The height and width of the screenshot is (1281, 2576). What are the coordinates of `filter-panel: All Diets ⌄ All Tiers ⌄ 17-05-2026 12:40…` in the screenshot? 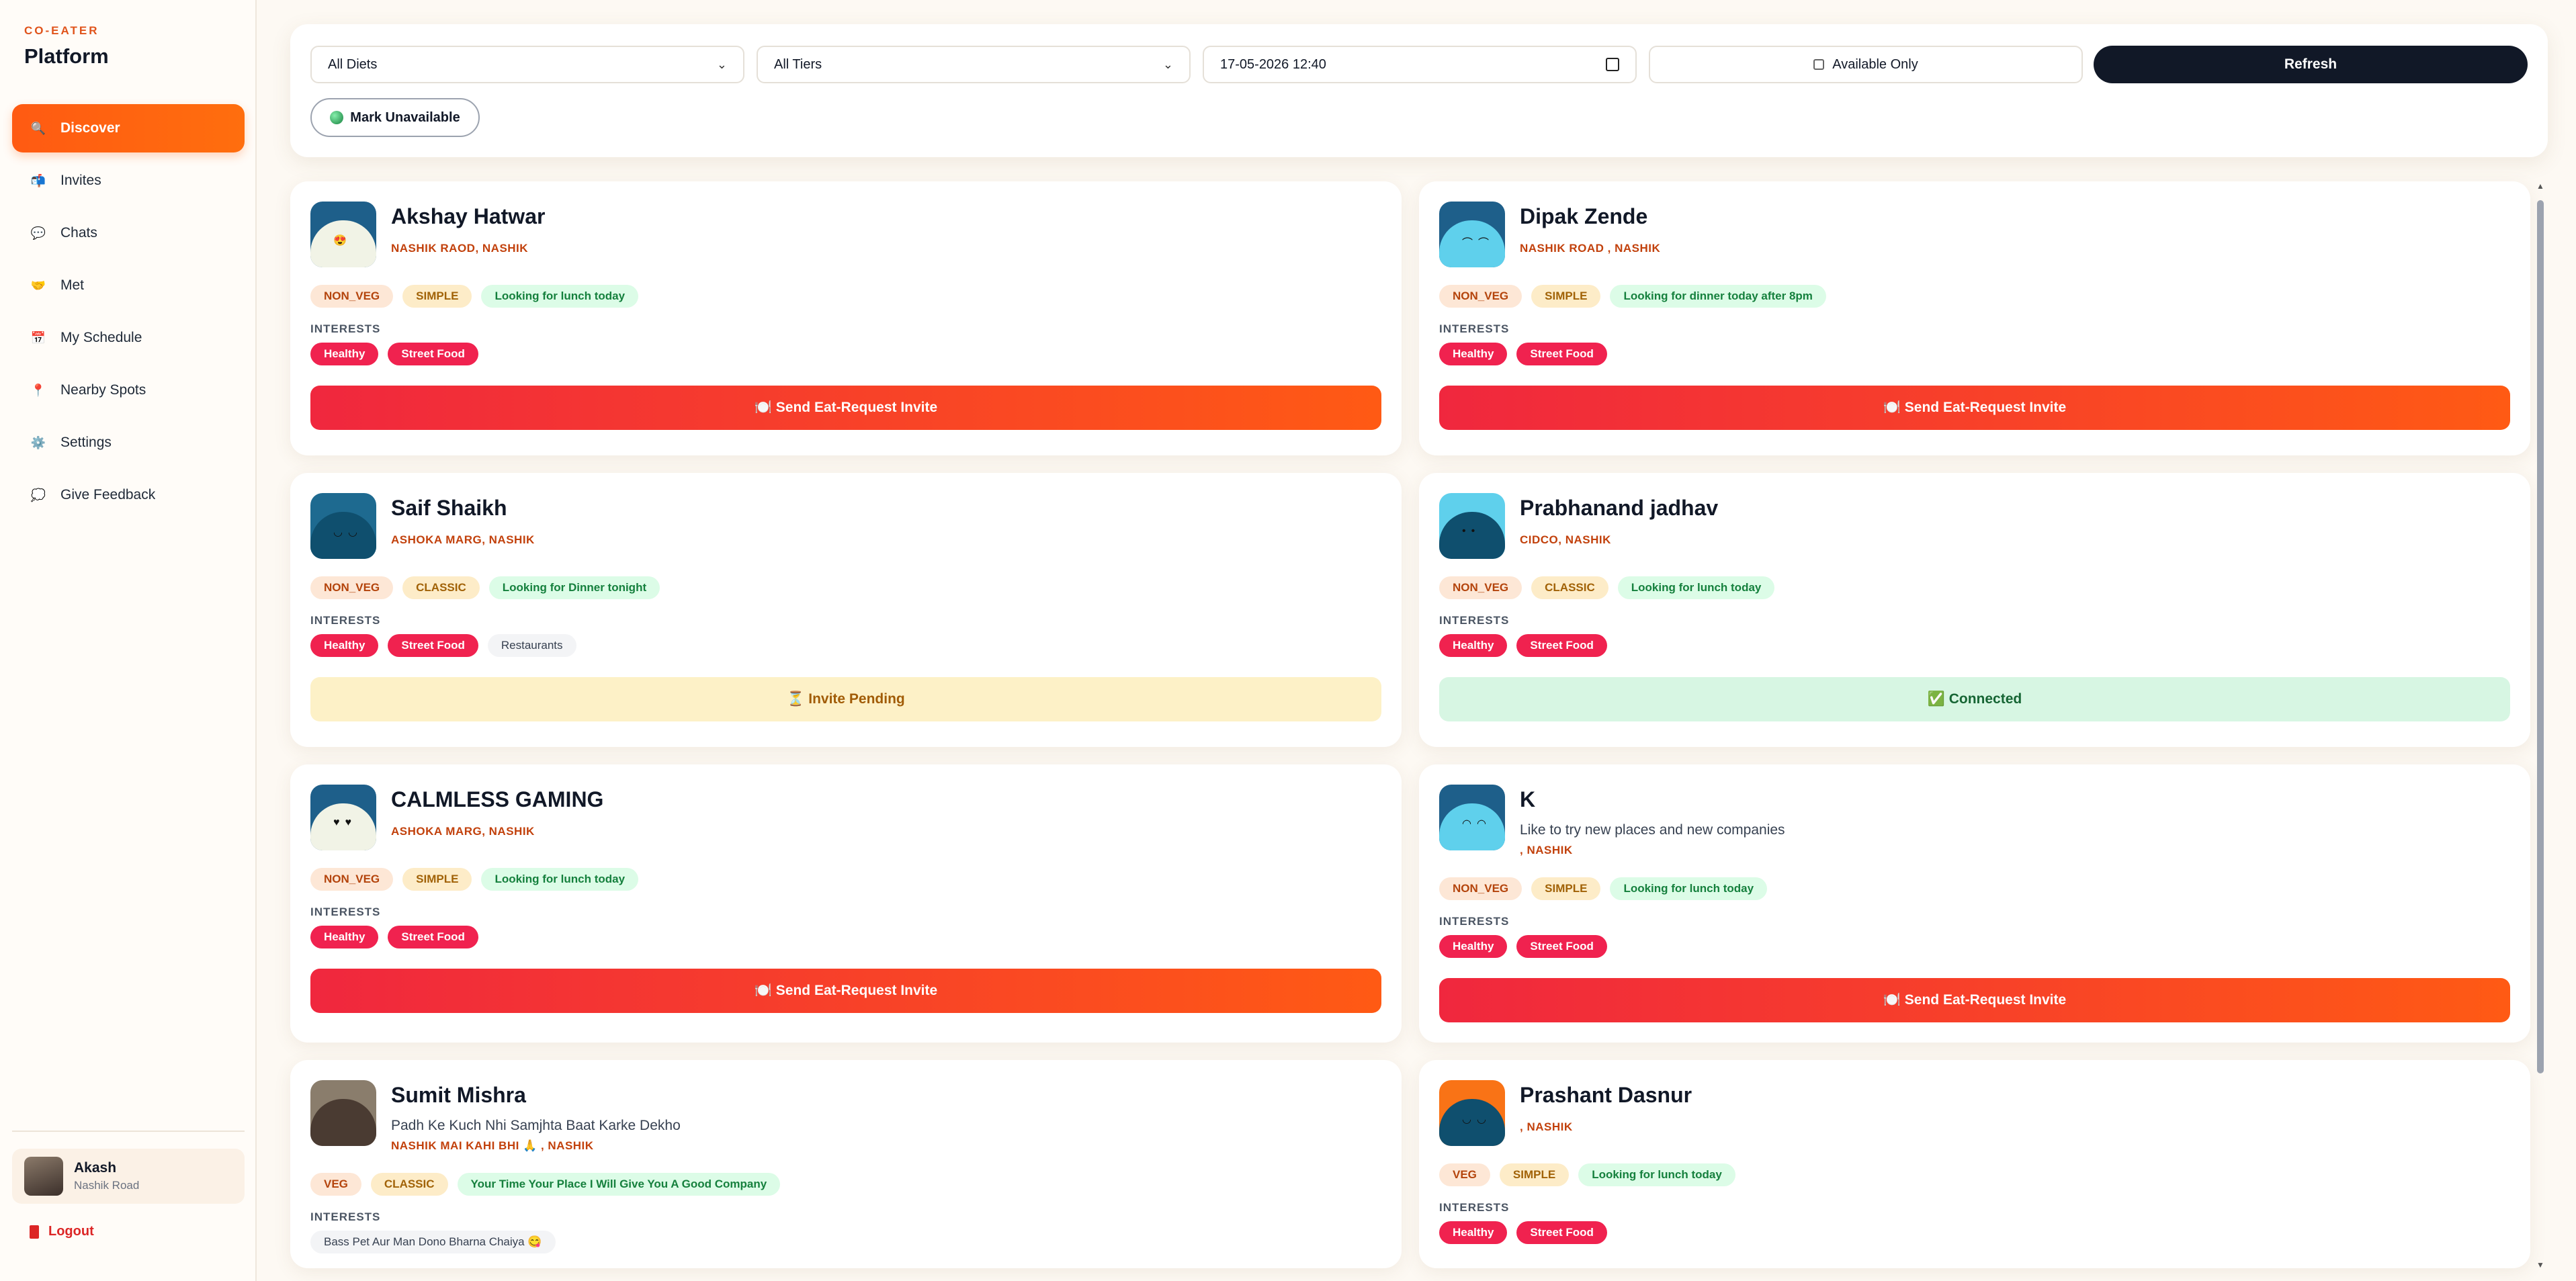 It's located at (1419, 91).